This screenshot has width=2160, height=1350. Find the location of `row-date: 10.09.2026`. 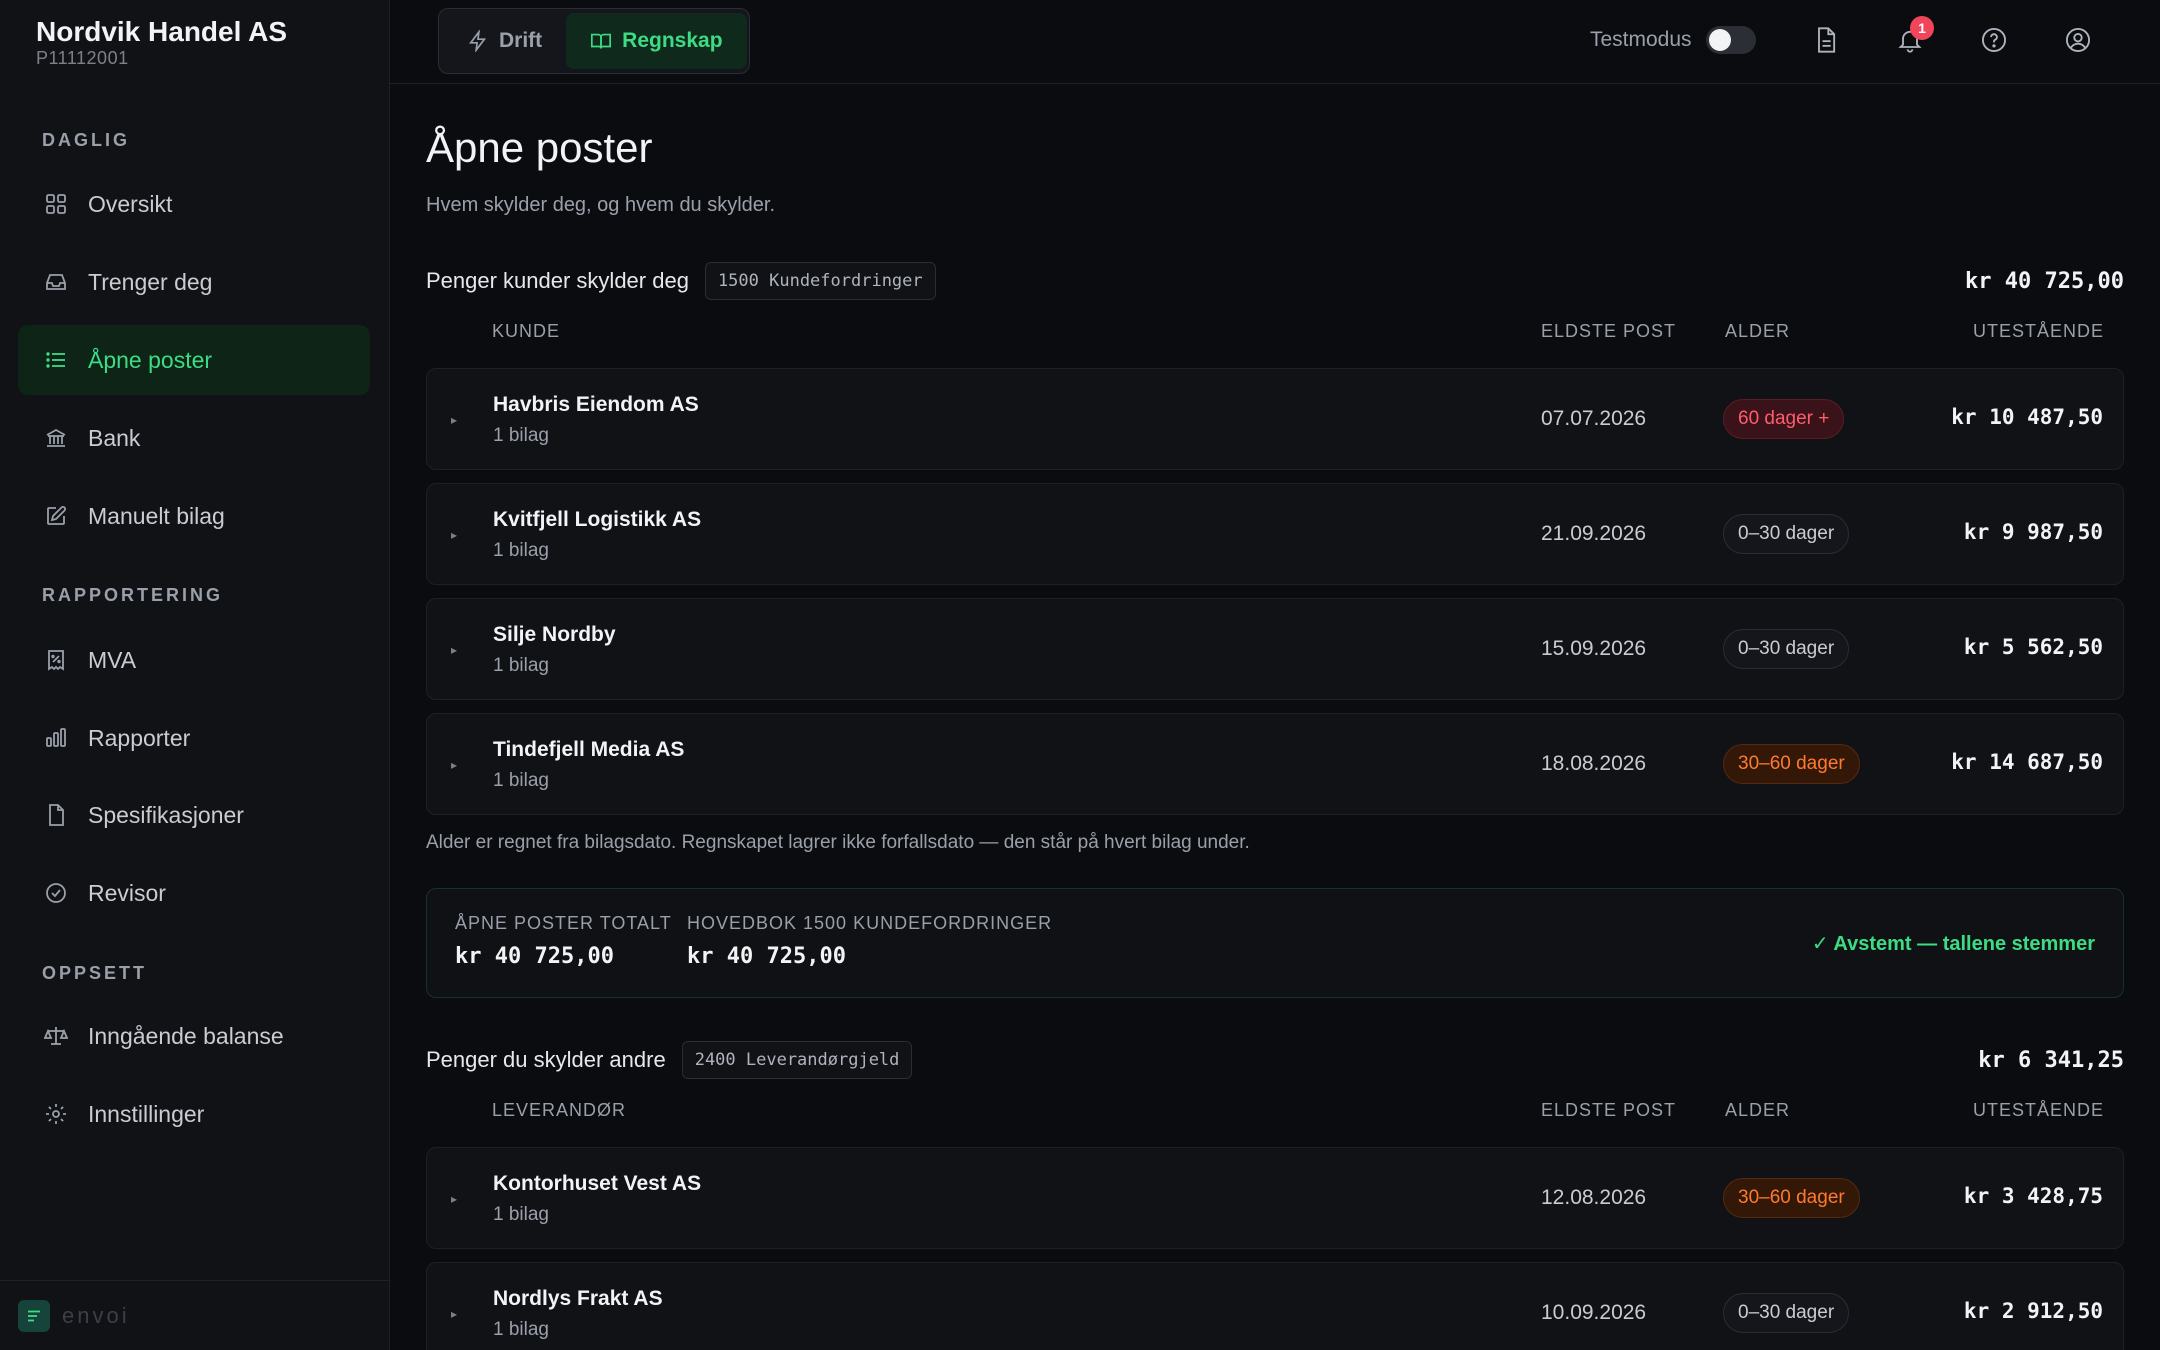

row-date: 10.09.2026 is located at coordinates (1594, 1312).